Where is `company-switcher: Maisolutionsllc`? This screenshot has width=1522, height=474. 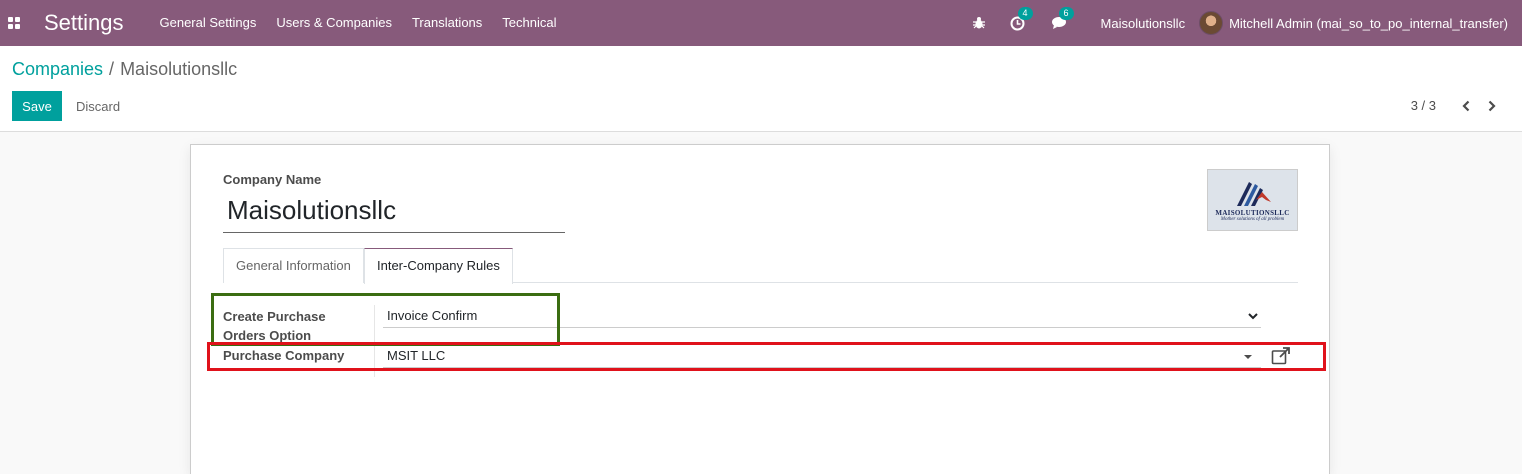
company-switcher: Maisolutionsllc is located at coordinates (1143, 23).